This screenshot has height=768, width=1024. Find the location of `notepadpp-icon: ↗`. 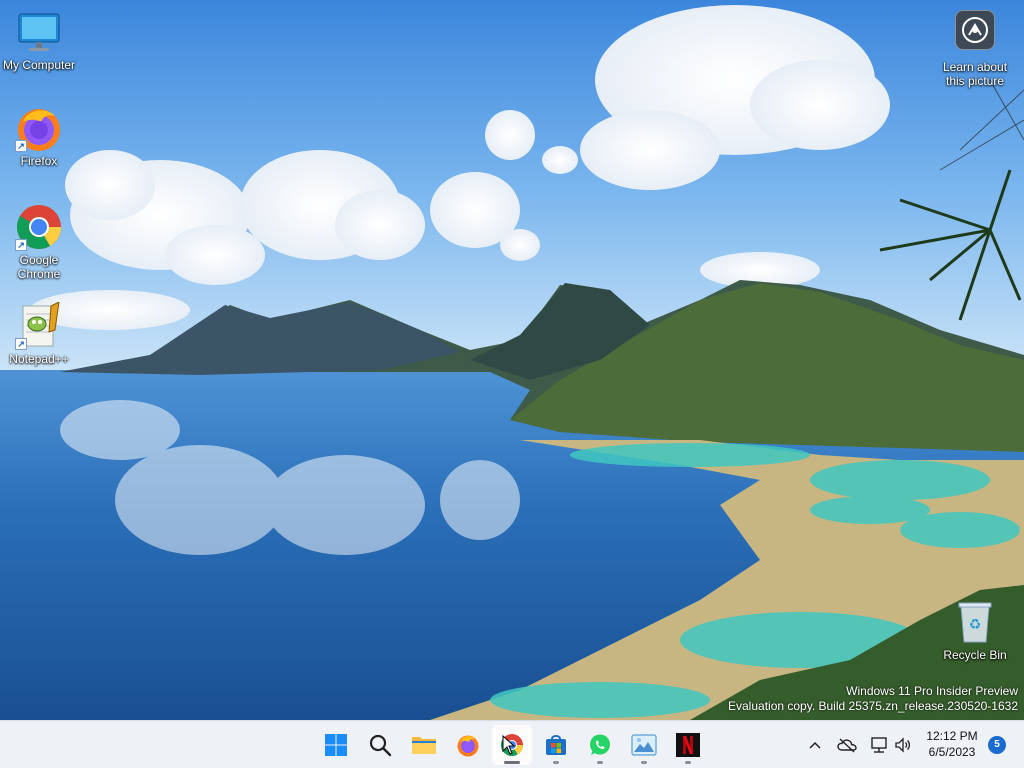

notepadpp-icon: ↗ is located at coordinates (39, 325).